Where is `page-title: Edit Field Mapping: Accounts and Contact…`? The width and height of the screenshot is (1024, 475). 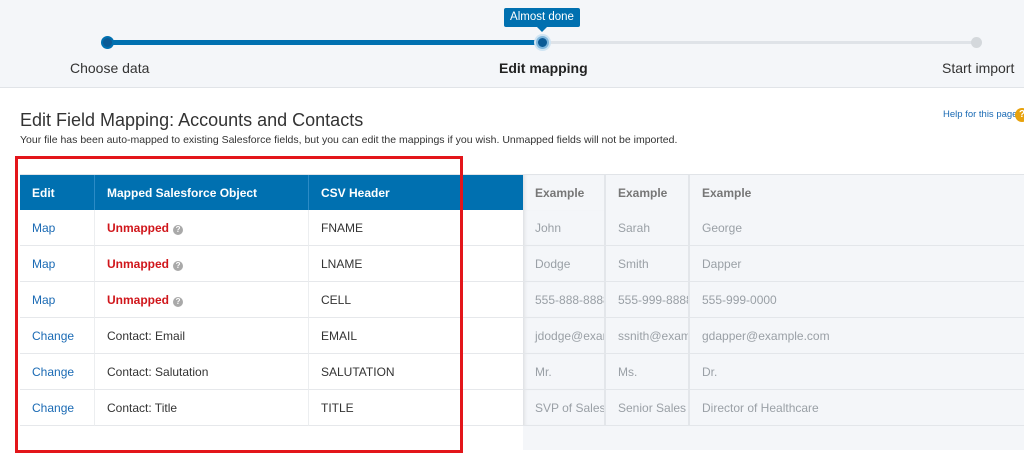 page-title: Edit Field Mapping: Accounts and Contact… is located at coordinates (192, 120).